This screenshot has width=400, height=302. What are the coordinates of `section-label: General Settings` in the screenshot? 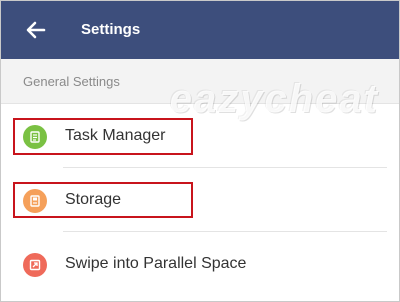 It's located at (71, 81).